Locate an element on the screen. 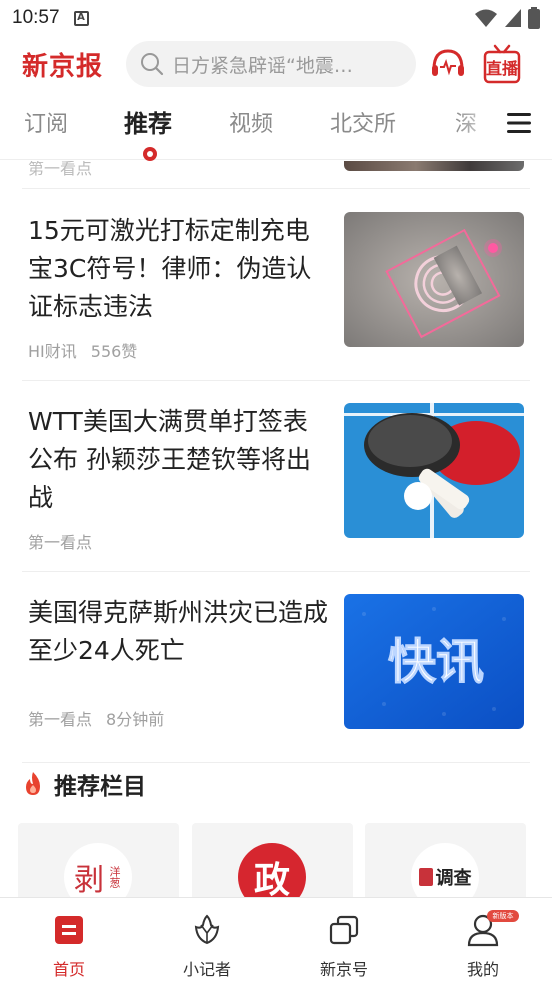  article-likes: 556赞 is located at coordinates (114, 351).